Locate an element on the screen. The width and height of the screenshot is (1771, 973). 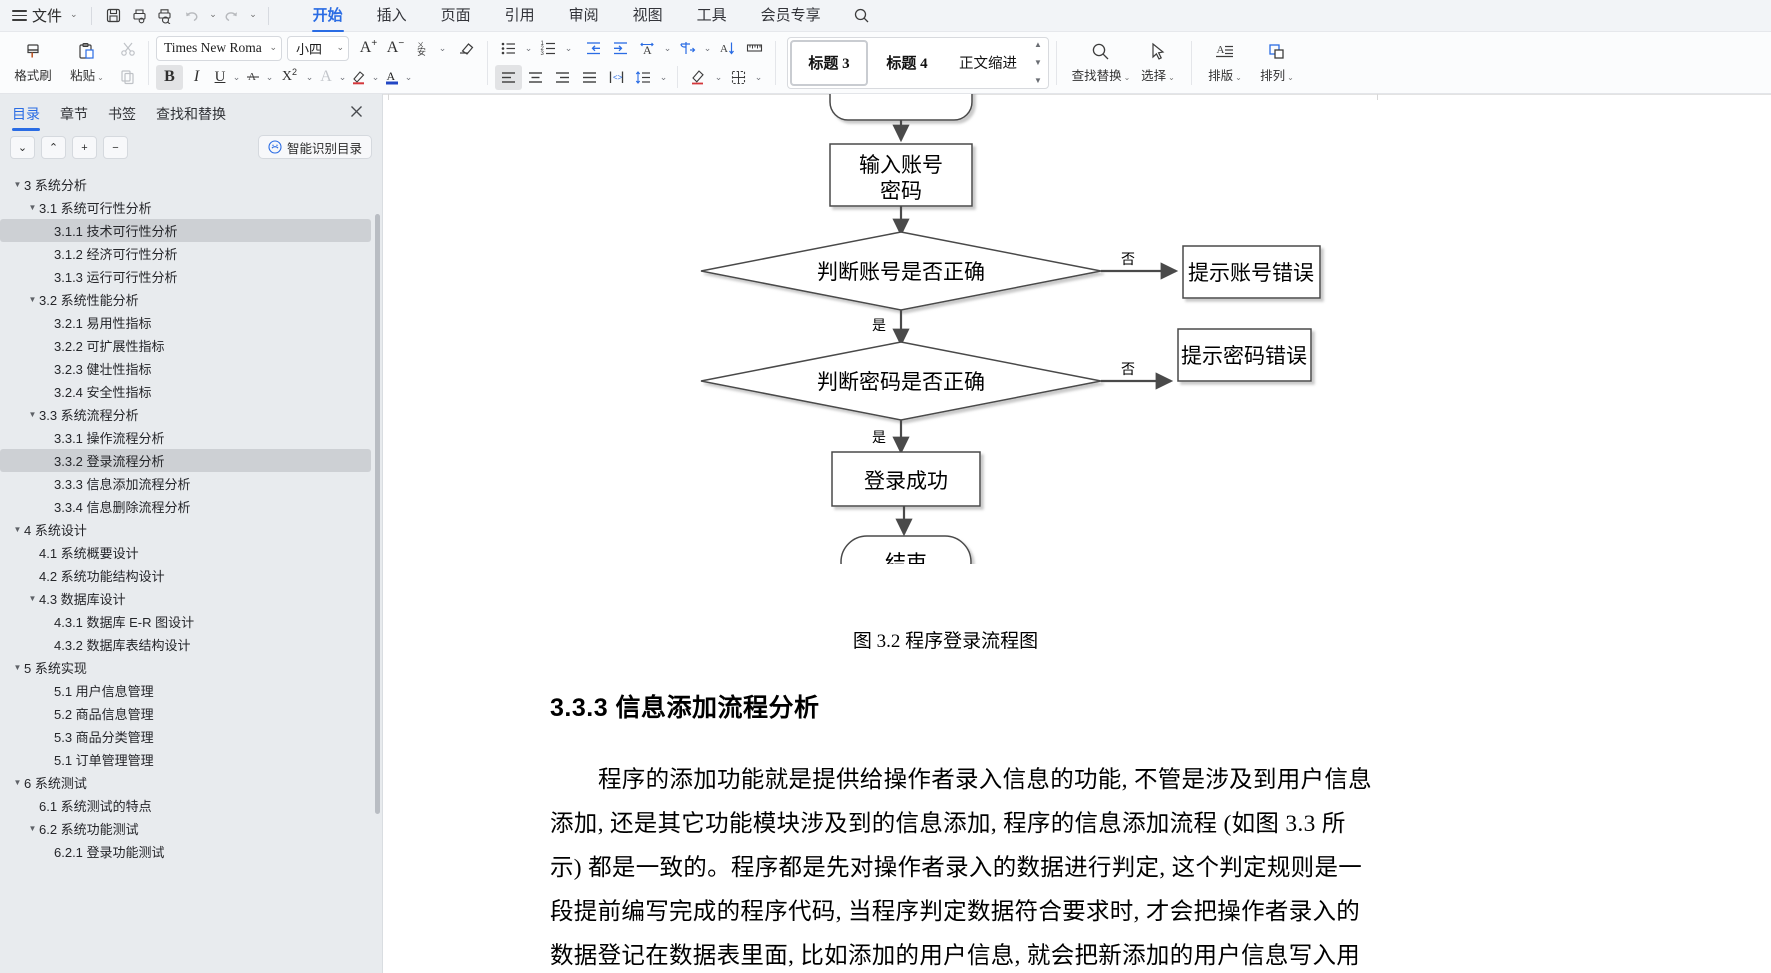
tab-member: 会员专享 is located at coordinates (791, 15).